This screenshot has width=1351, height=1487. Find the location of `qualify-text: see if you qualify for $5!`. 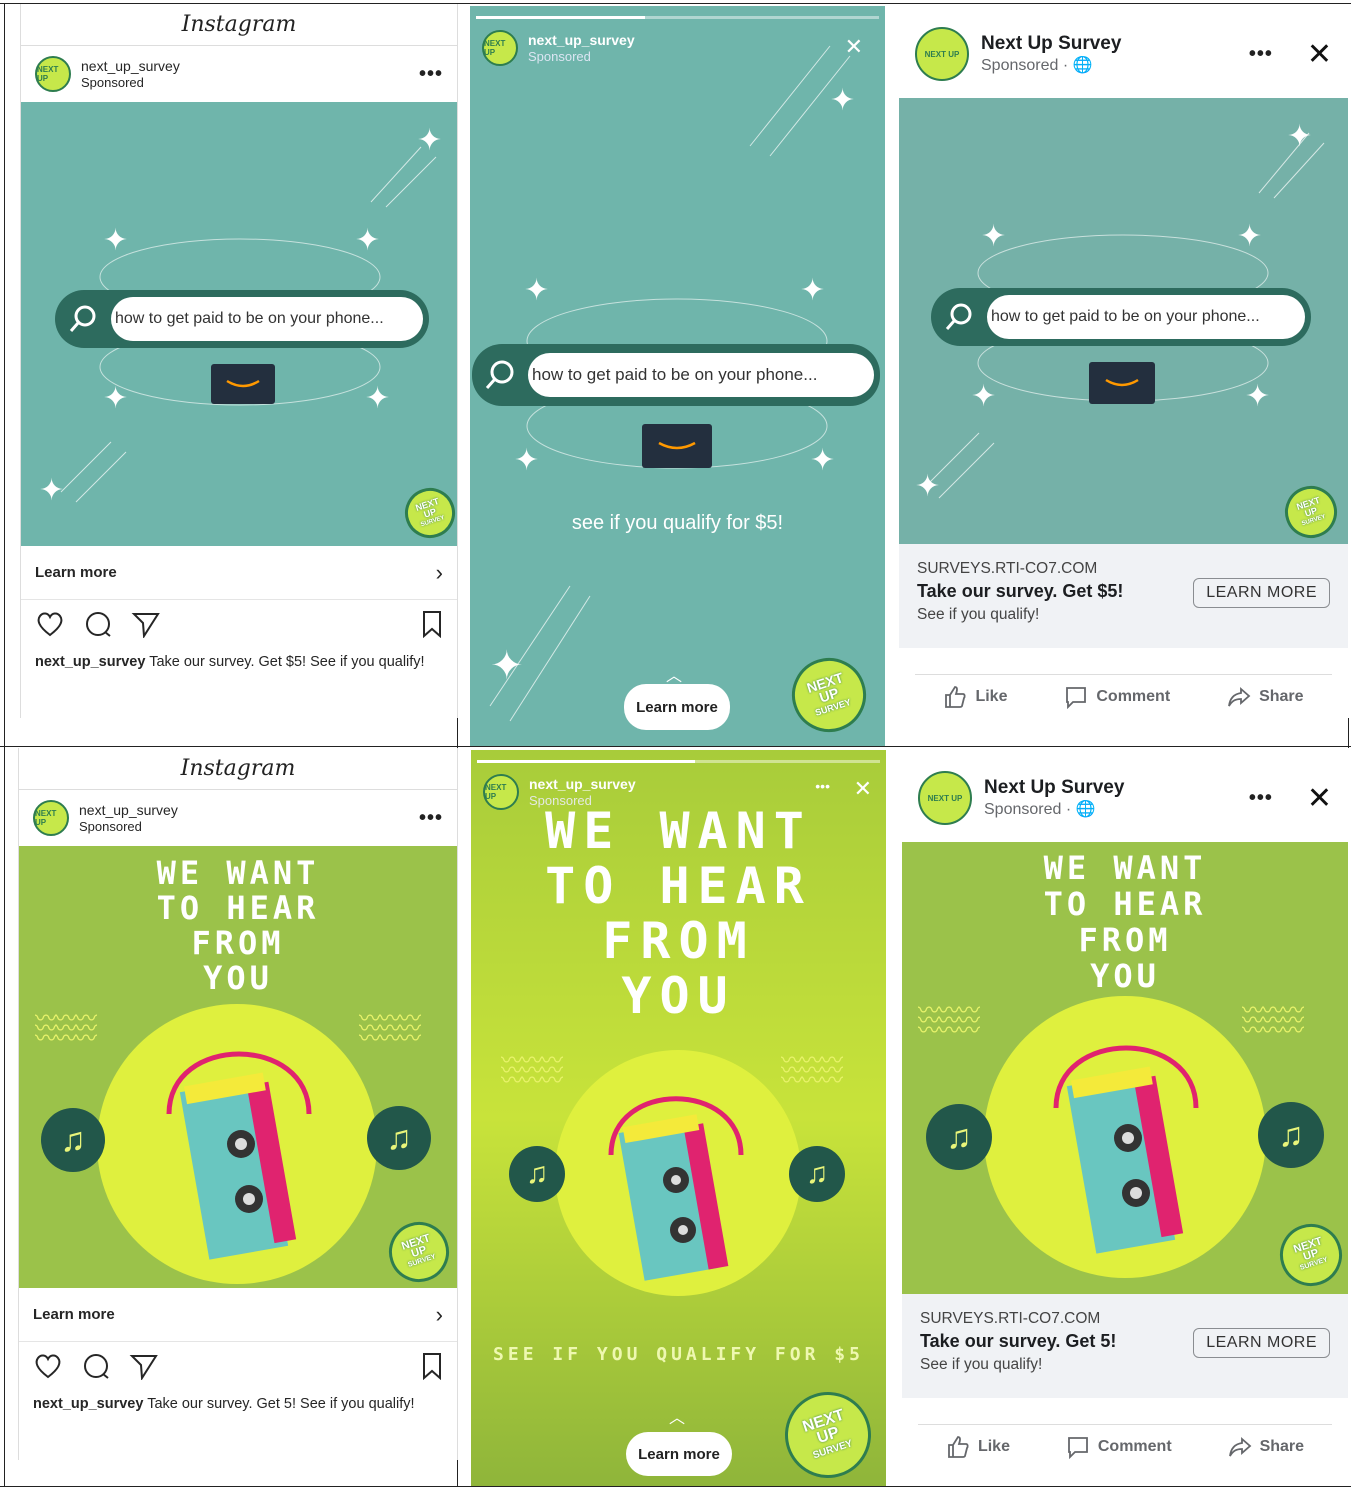

qualify-text: see if you qualify for $5! is located at coordinates (677, 523).